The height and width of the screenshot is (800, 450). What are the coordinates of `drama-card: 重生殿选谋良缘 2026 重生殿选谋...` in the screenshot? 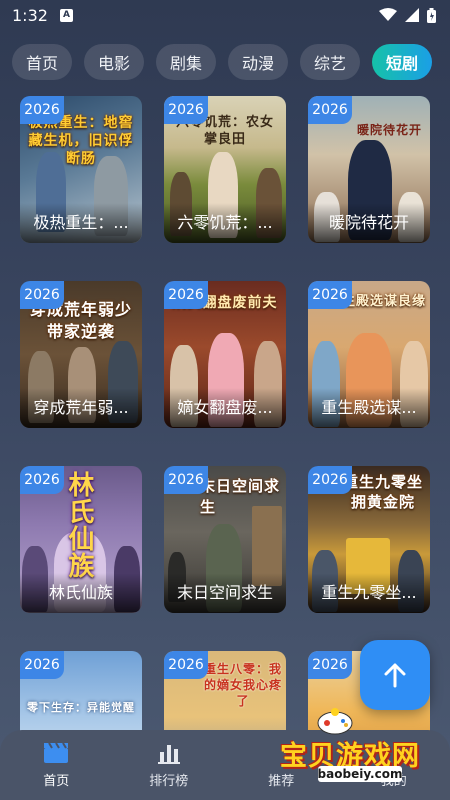 It's located at (369, 354).